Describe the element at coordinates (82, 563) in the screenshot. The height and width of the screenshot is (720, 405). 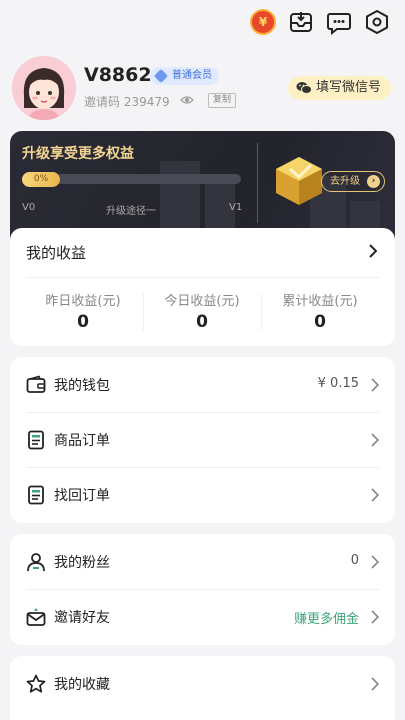
I see `menu-item-label: 我的粉丝` at that location.